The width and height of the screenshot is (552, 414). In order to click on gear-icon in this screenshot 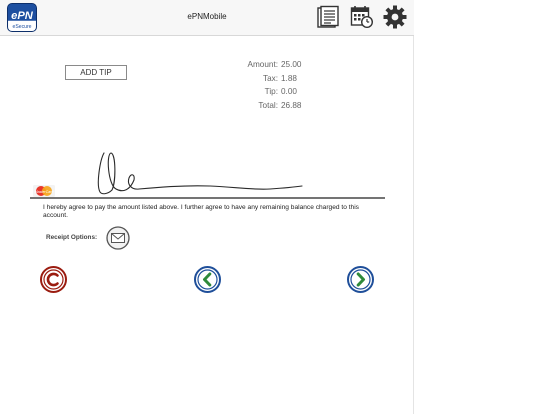, I will do `click(395, 17)`.